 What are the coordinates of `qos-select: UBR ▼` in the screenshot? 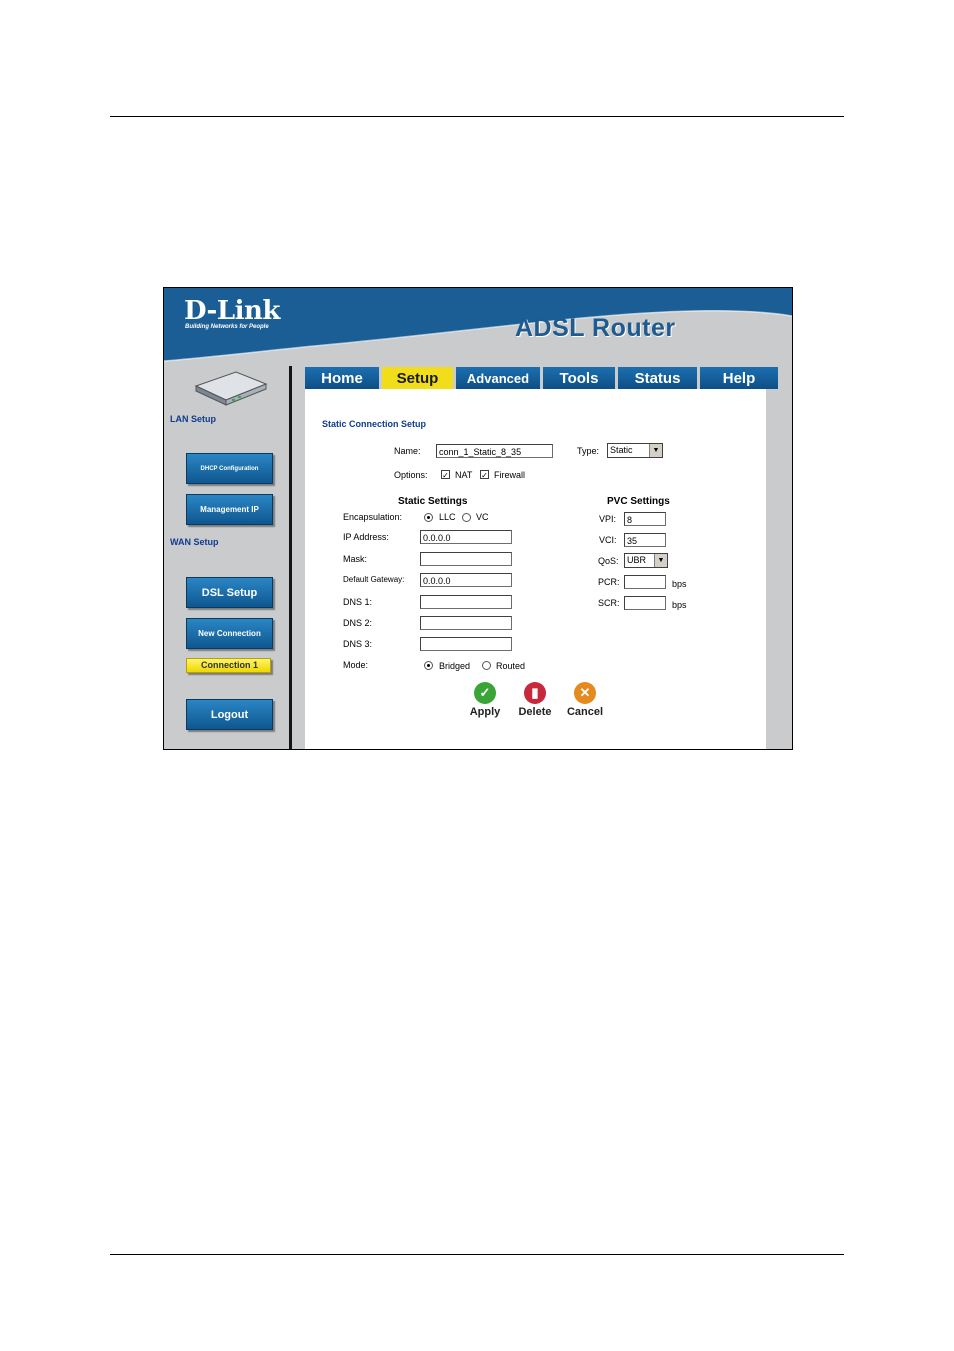 It's located at (646, 560).